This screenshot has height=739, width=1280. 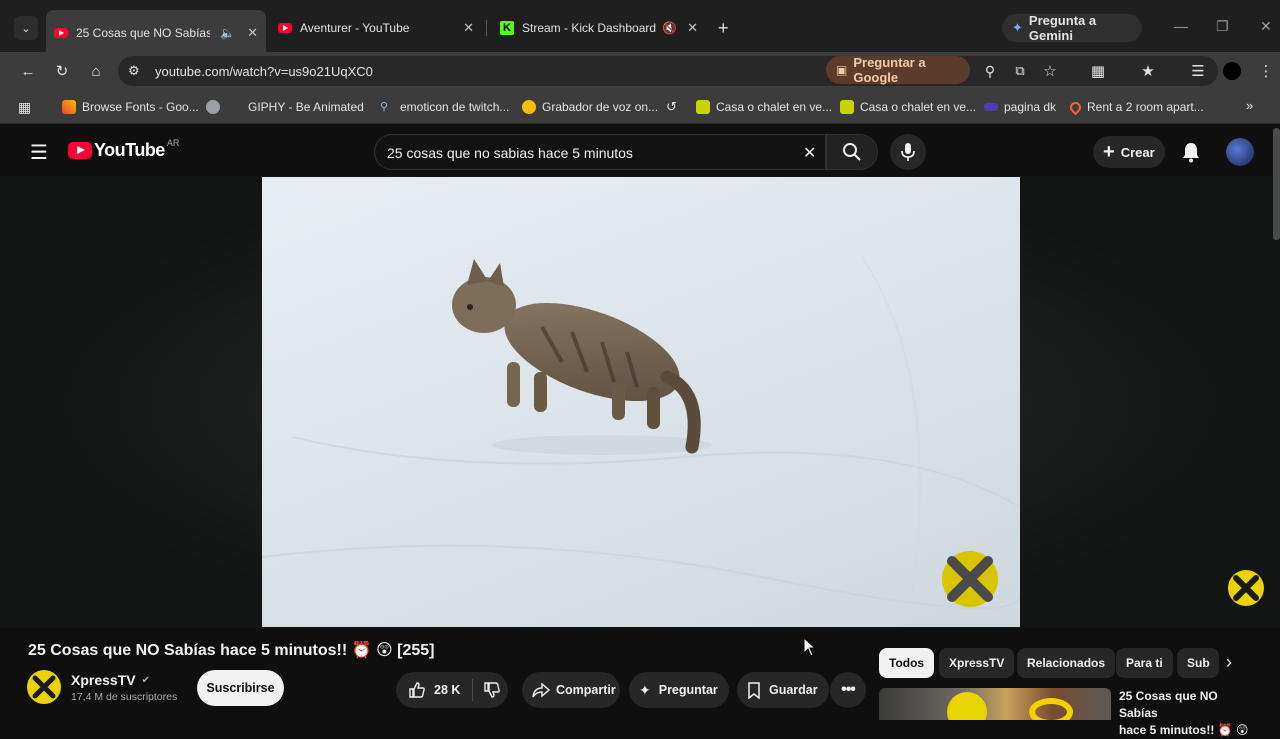 I want to click on gemini-button: ✦ Pregunta a Gemini, so click(x=1072, y=28).